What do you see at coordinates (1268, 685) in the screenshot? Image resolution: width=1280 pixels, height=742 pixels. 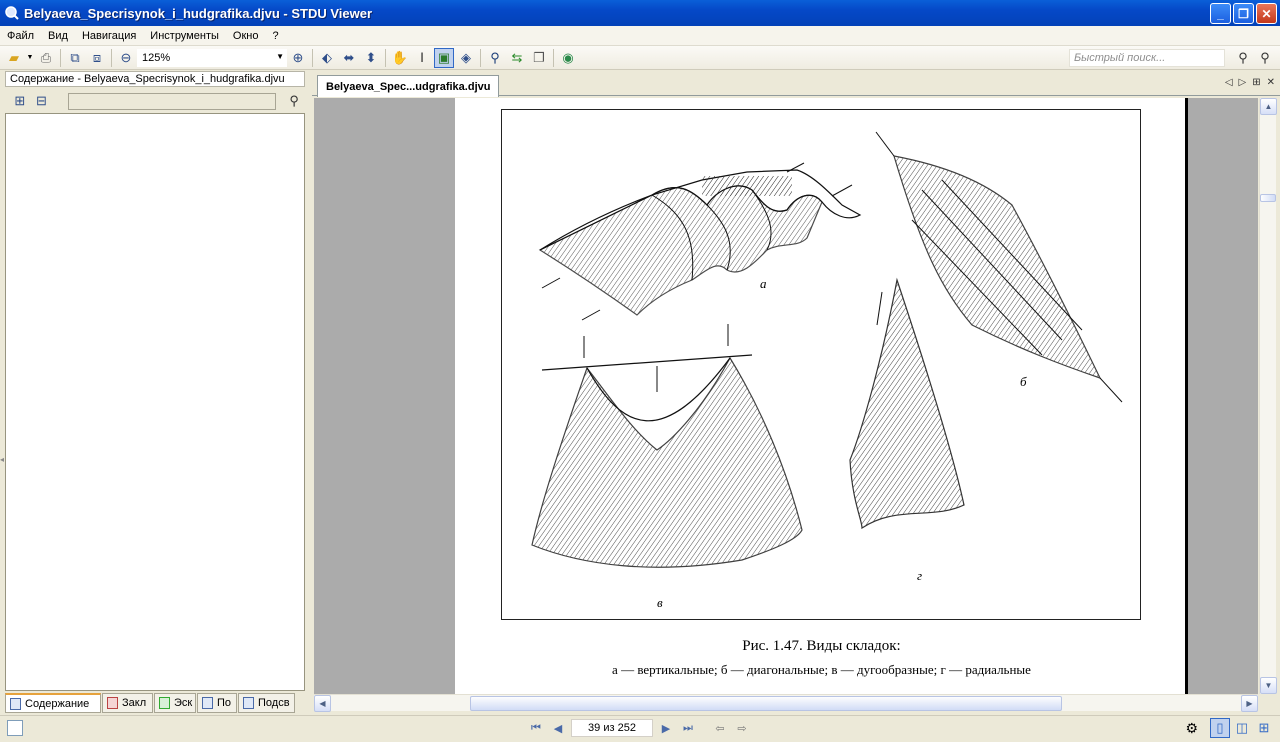 I see `scroll-down-icon: ▼` at bounding box center [1268, 685].